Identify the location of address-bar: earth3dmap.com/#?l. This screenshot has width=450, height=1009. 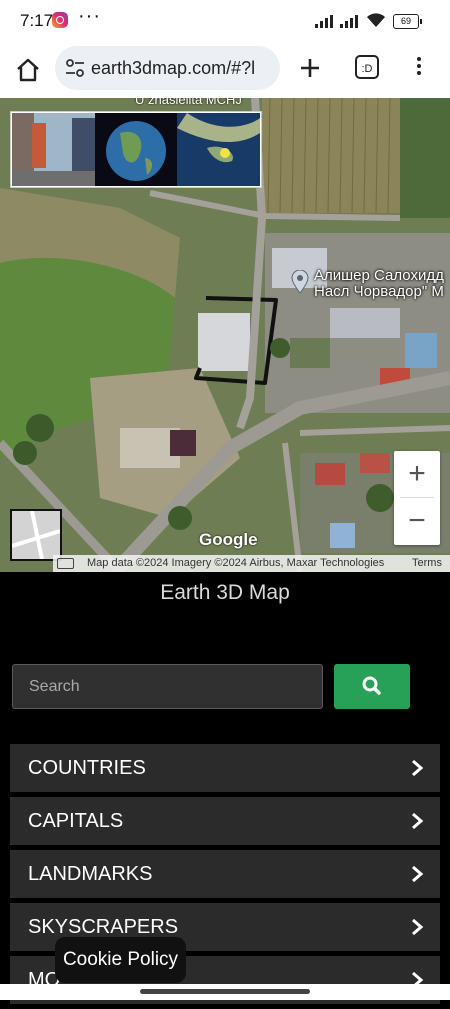
(167, 68).